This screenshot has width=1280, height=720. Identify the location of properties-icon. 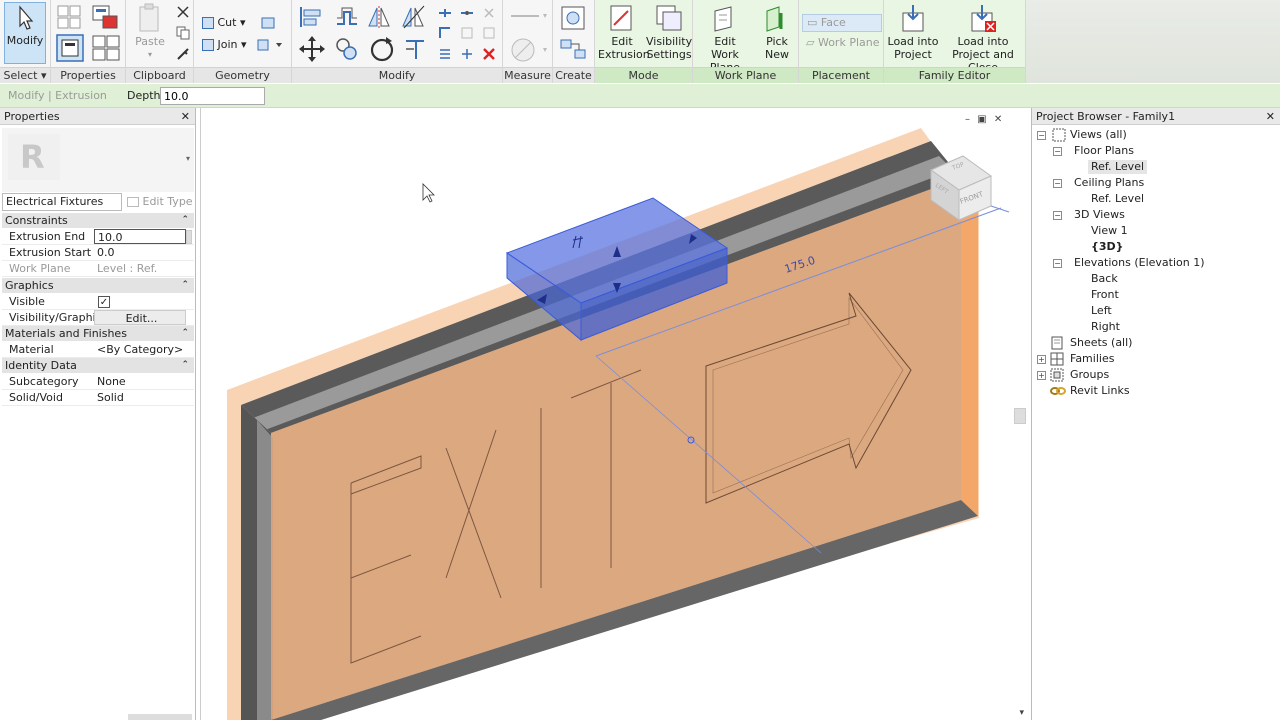
(70, 48).